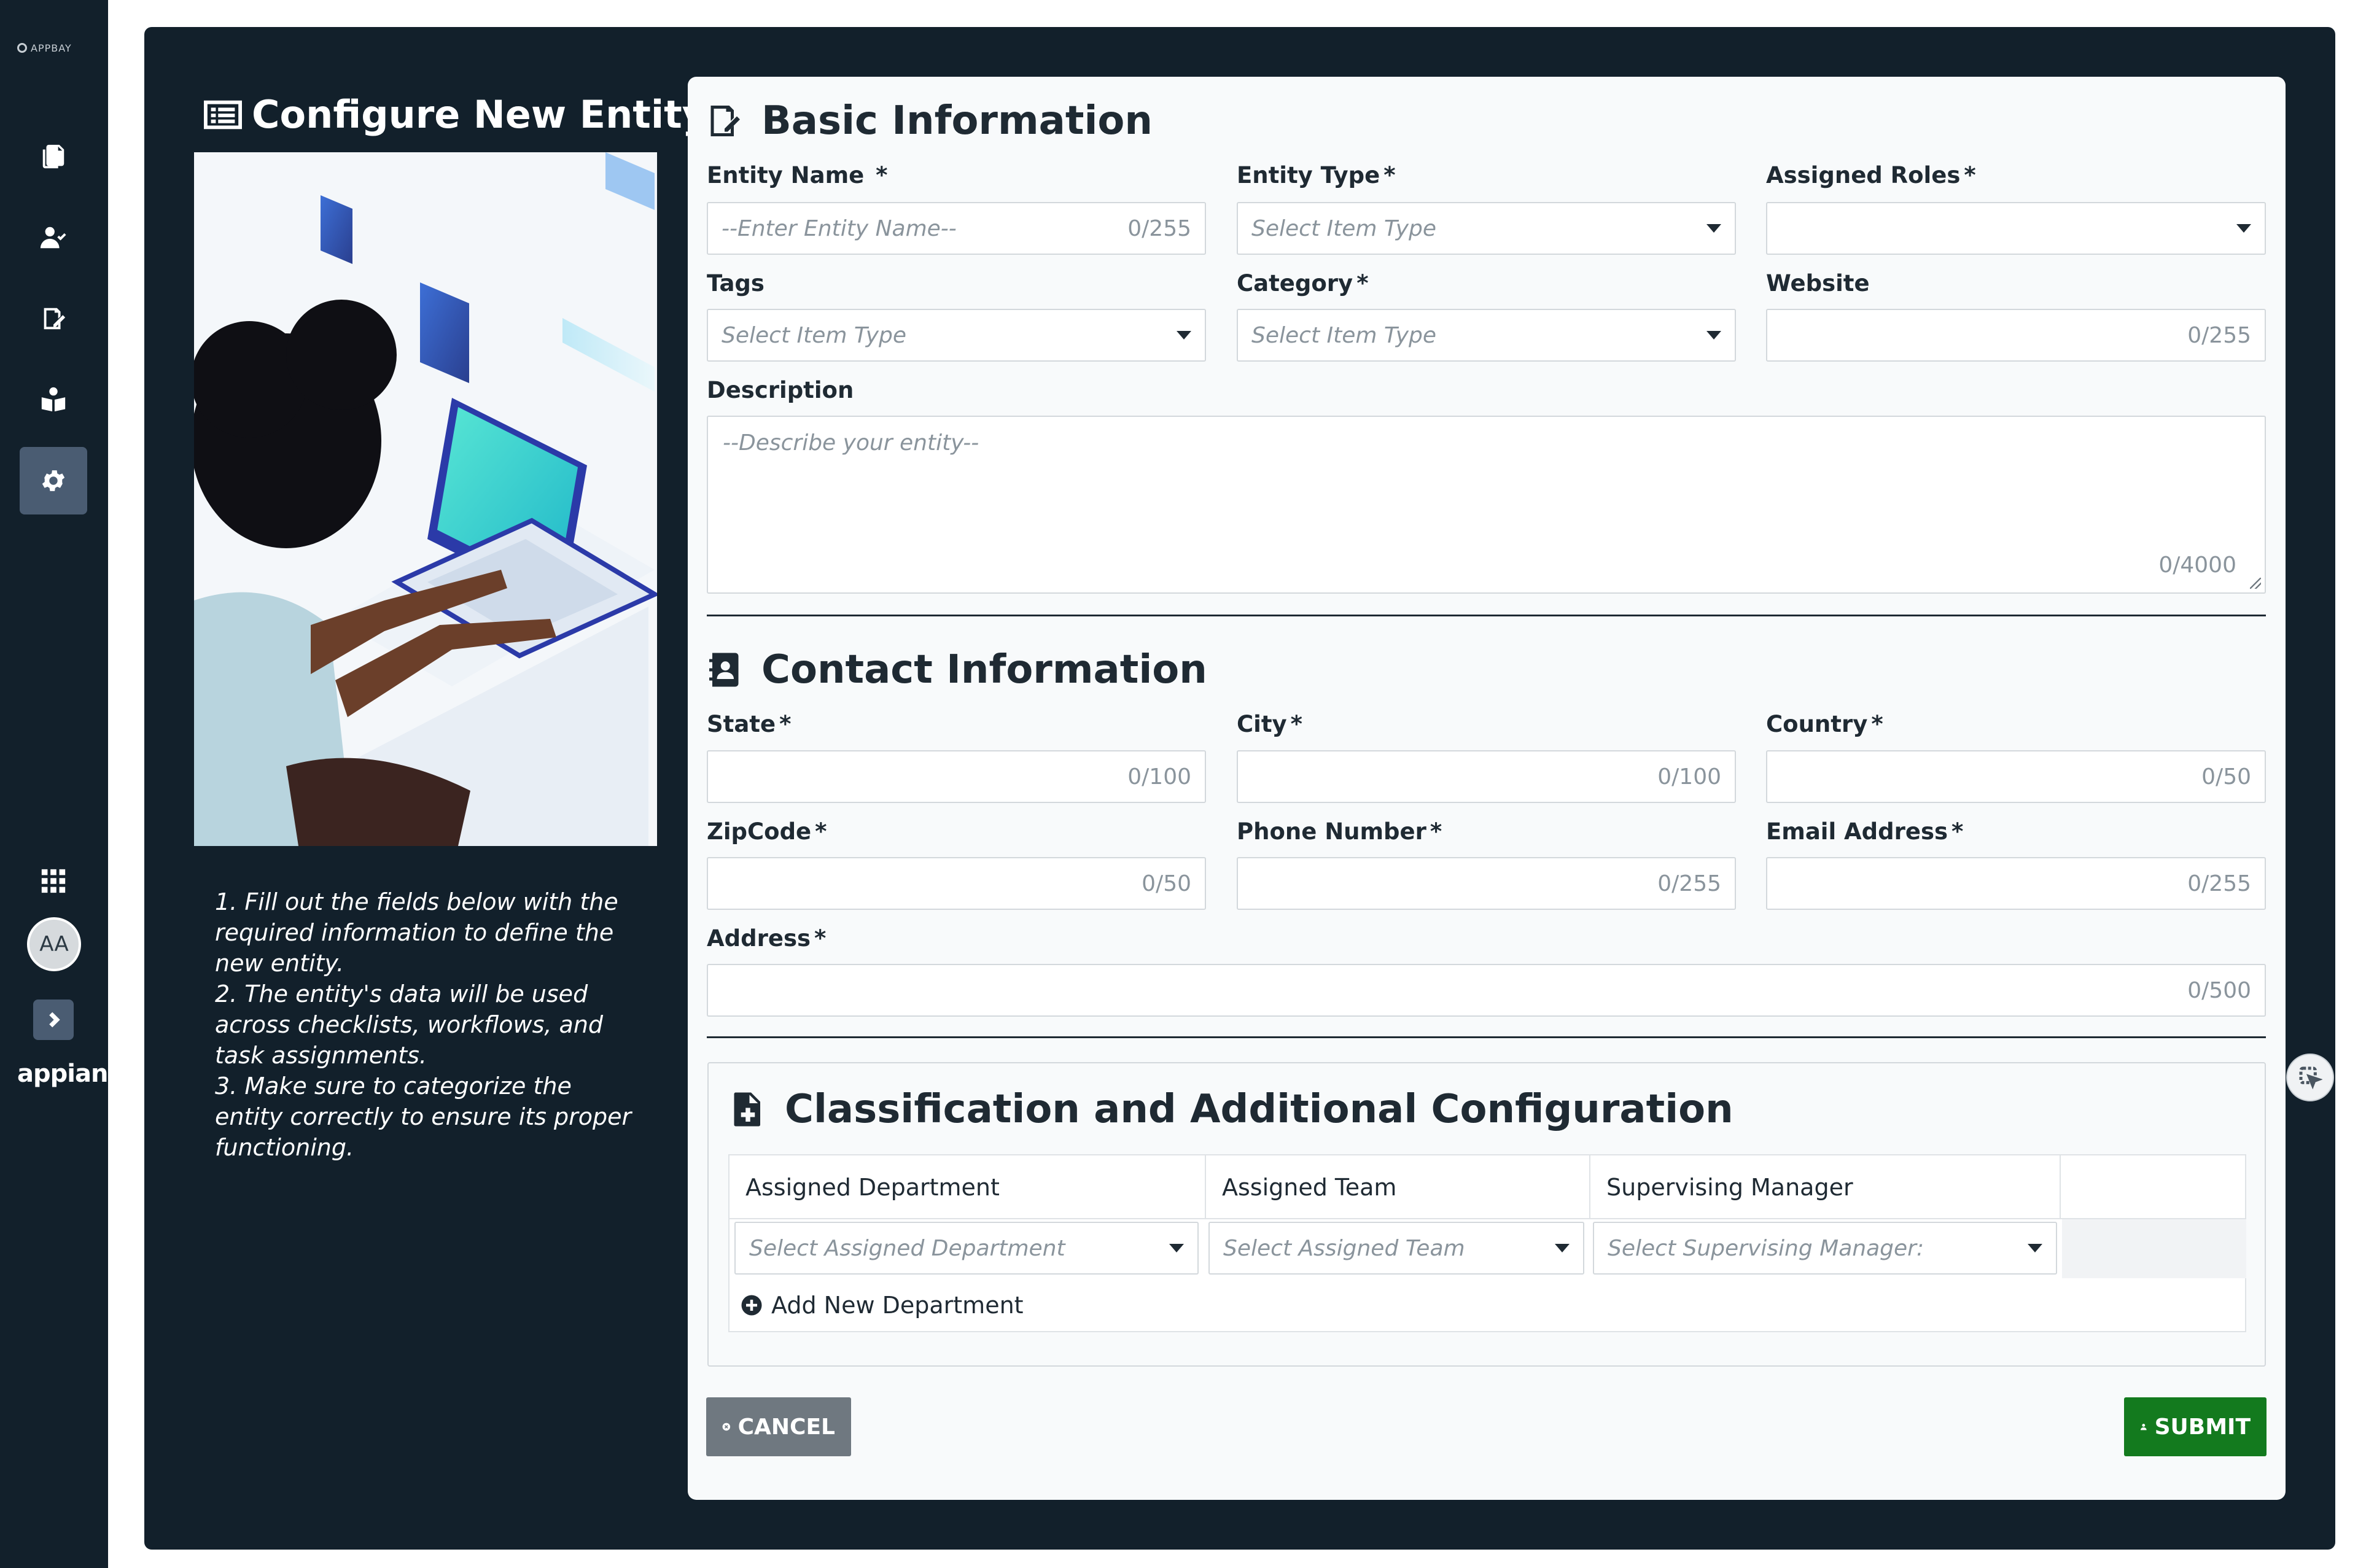  I want to click on city-label: City *, so click(1270, 724).